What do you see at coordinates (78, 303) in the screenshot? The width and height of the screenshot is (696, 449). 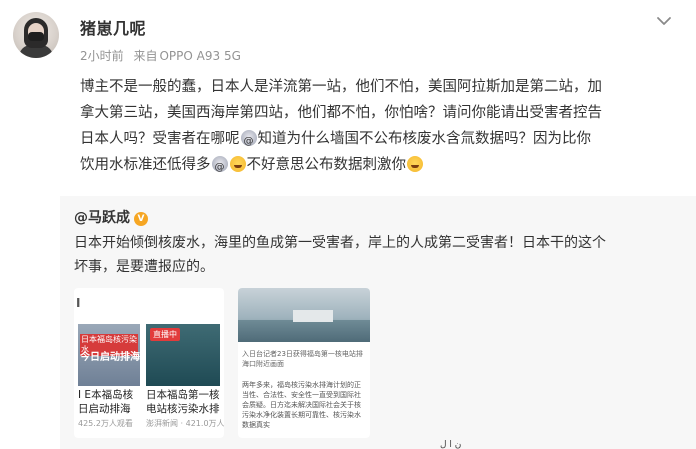 I see `side-mark: Ⅰ` at bounding box center [78, 303].